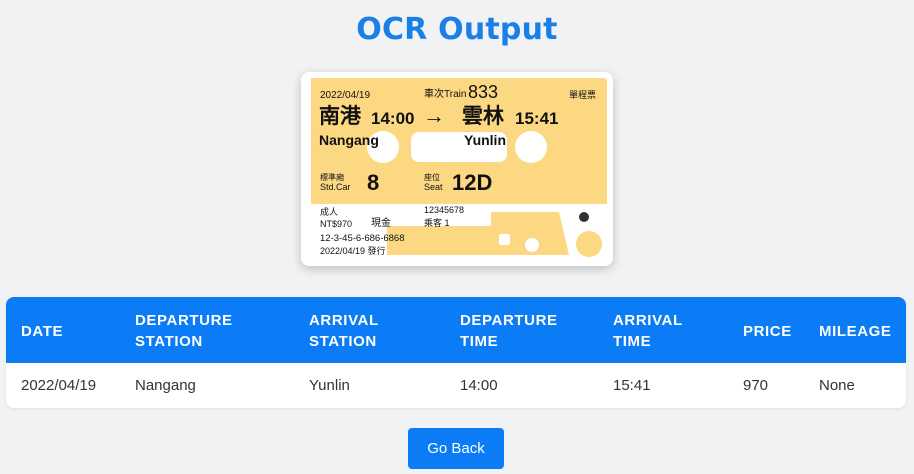 This screenshot has height=474, width=914. What do you see at coordinates (479, 341) in the screenshot?
I see `header-departure-time-line2: TIME` at bounding box center [479, 341].